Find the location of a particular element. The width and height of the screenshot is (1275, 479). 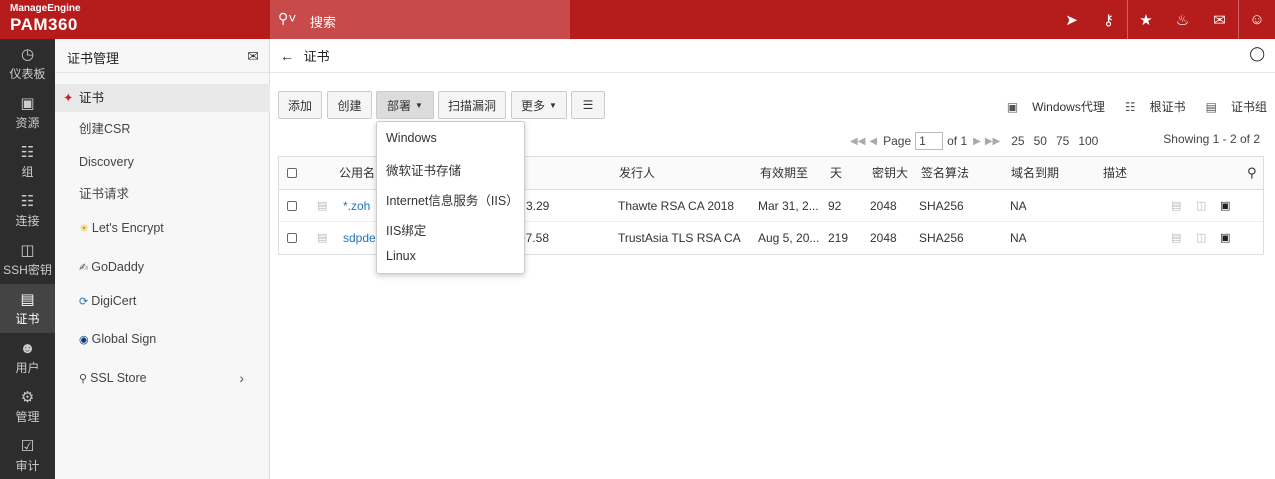

gear-icon: ⚙ is located at coordinates (27, 397).